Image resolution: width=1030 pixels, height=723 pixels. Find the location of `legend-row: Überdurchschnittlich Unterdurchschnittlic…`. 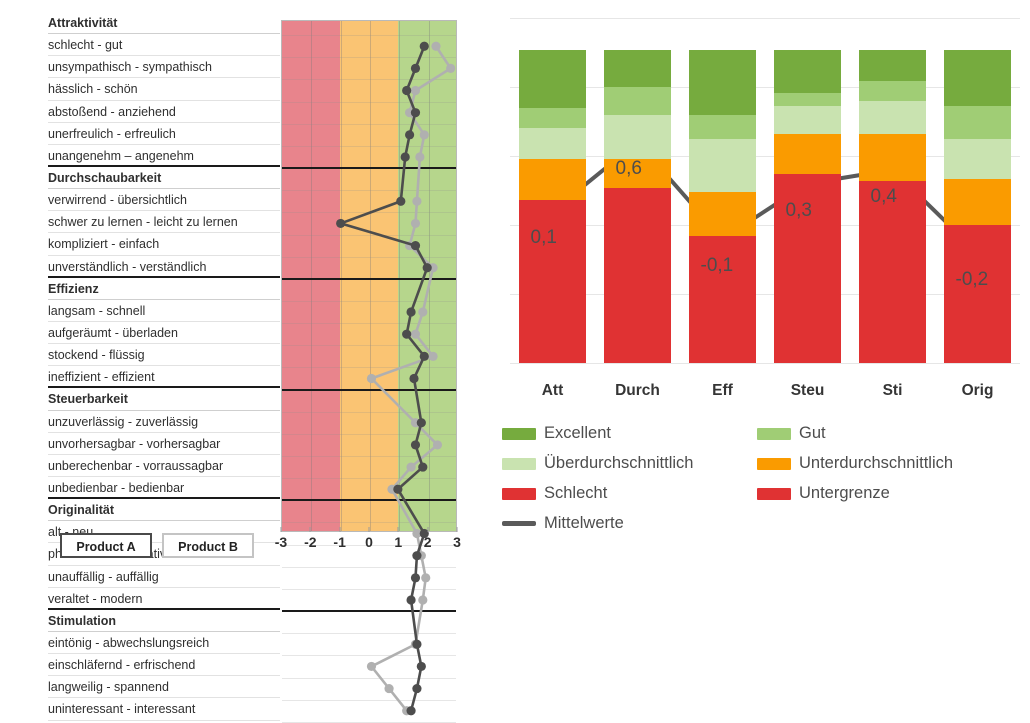

legend-row: Überdurchschnittlich Unterdurchschnittlic… is located at coordinates (762, 469).